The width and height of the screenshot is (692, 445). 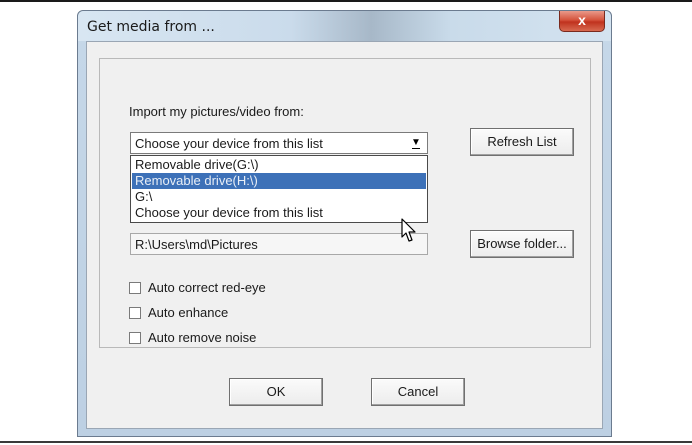 I want to click on remove-noise-label: Auto remove noise, so click(x=202, y=337).